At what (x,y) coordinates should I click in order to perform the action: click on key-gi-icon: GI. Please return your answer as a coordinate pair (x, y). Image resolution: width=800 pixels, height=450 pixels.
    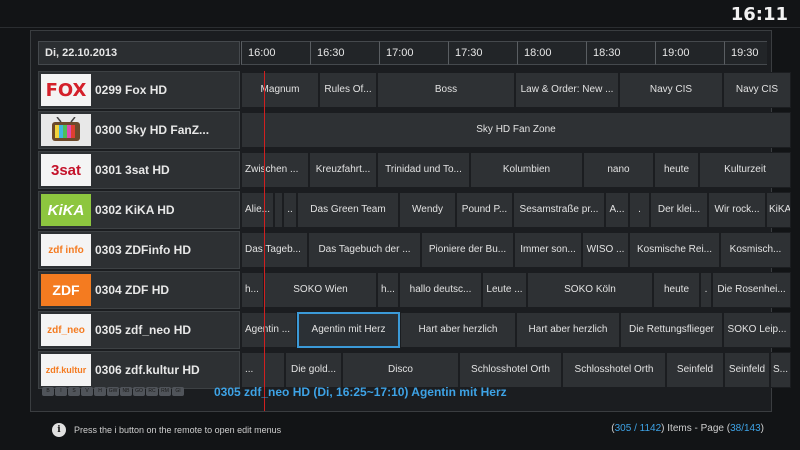
    Looking at the image, I should click on (178, 391).